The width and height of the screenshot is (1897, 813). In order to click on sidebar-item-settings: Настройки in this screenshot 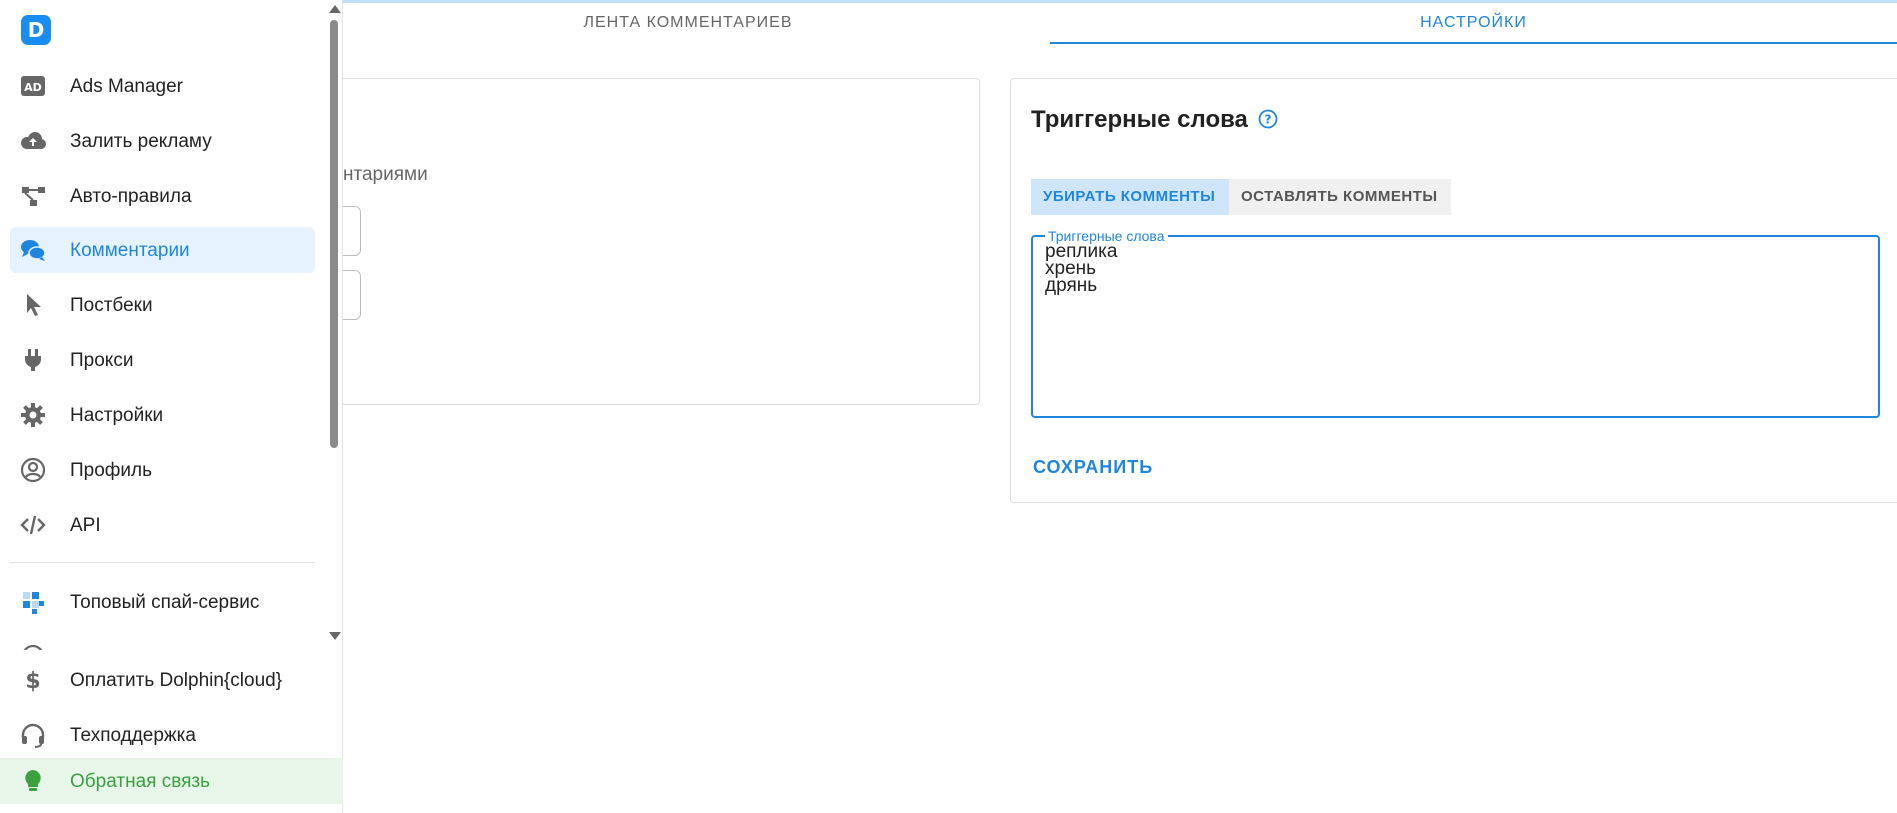, I will do `click(162, 415)`.